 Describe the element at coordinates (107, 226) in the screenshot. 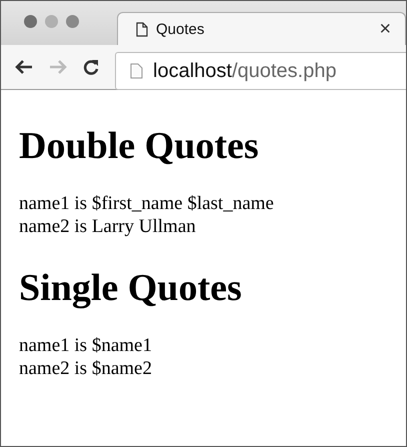

I see `text-line: name2 is Larry Ullman` at that location.